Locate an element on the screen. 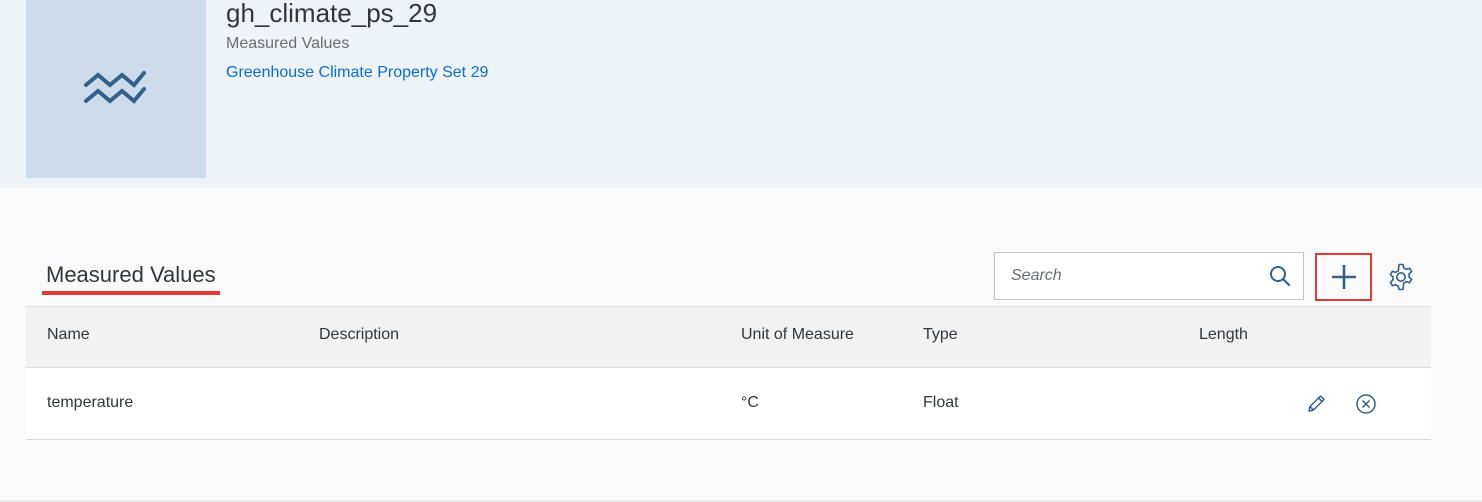 The height and width of the screenshot is (502, 1482). add-measured-value-button is located at coordinates (1343, 277).